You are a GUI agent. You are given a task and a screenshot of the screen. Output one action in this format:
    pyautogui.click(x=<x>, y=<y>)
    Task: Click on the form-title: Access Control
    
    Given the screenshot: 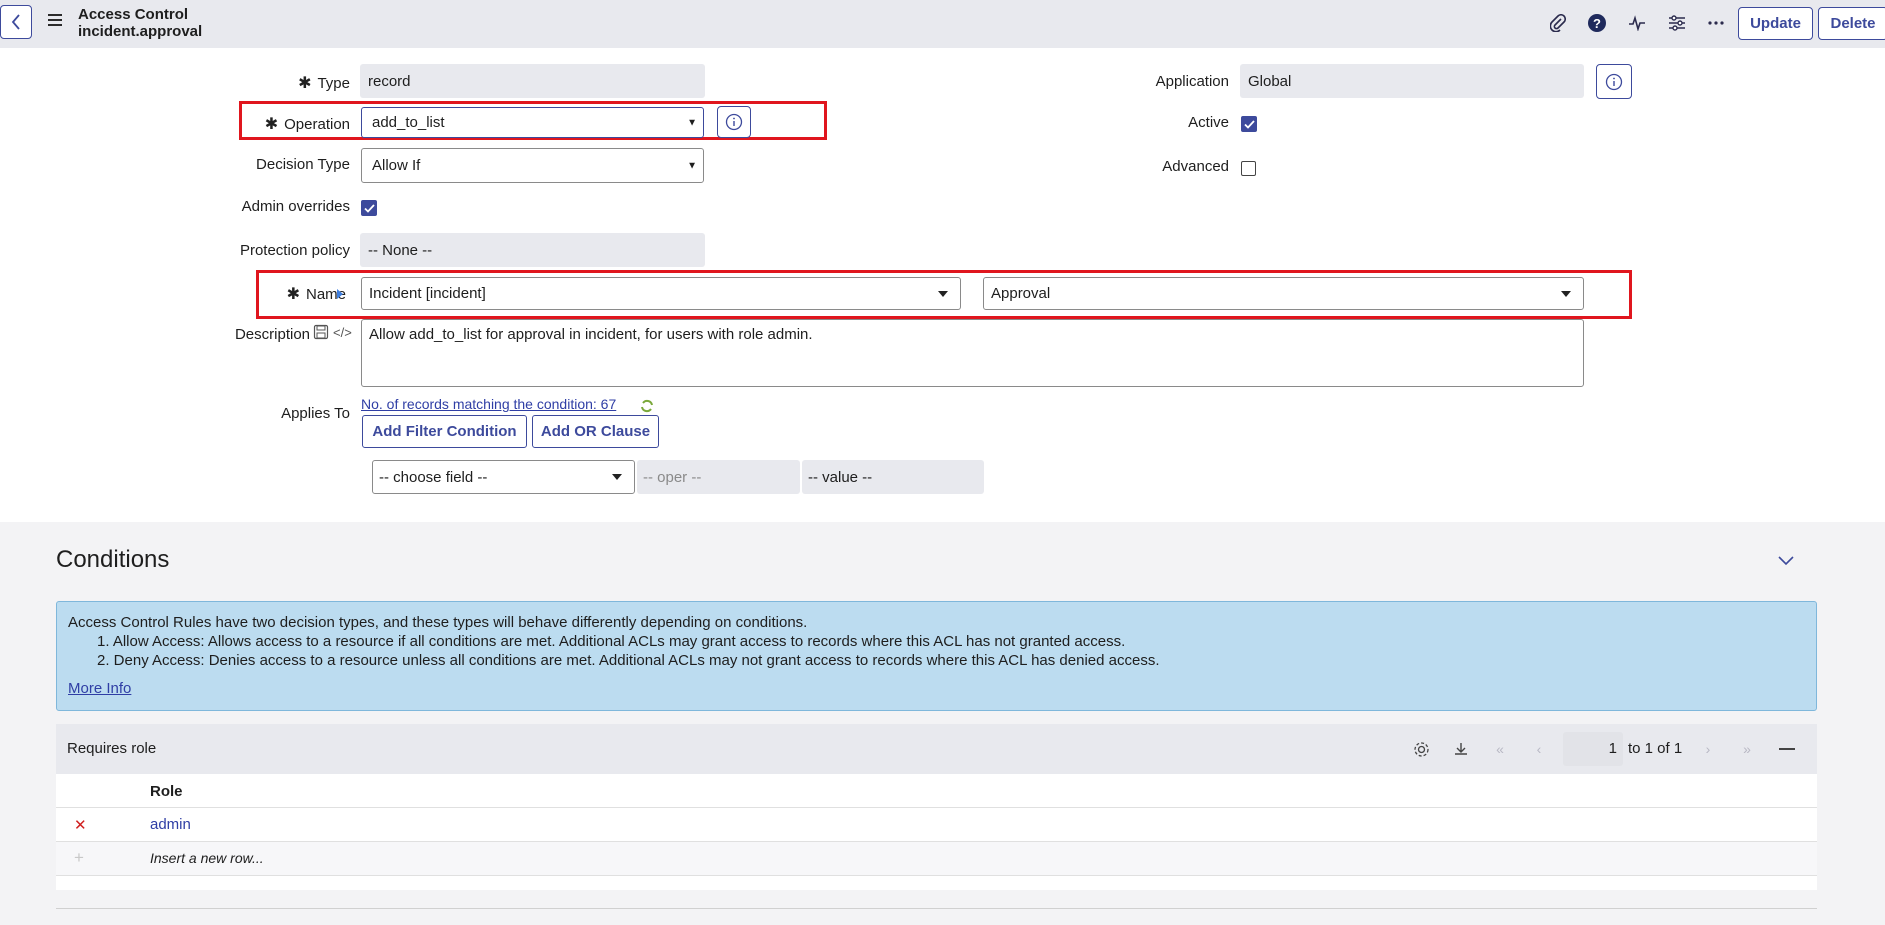 What is the action you would take?
    pyautogui.click(x=133, y=14)
    